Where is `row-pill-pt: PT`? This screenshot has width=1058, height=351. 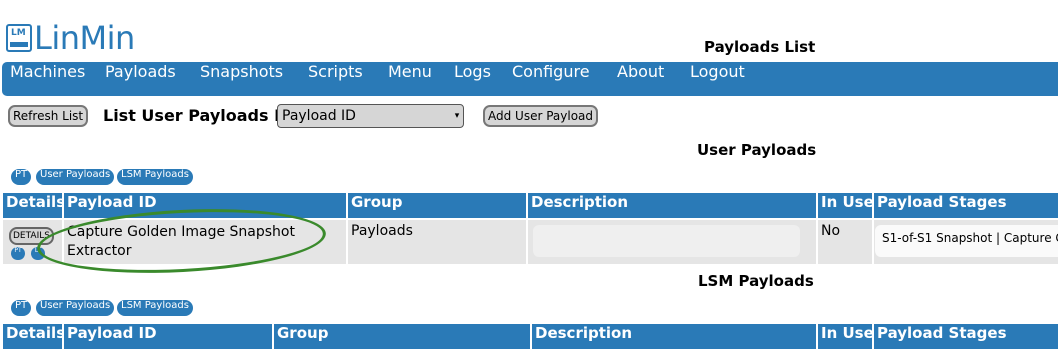 row-pill-pt: PT is located at coordinates (18, 253).